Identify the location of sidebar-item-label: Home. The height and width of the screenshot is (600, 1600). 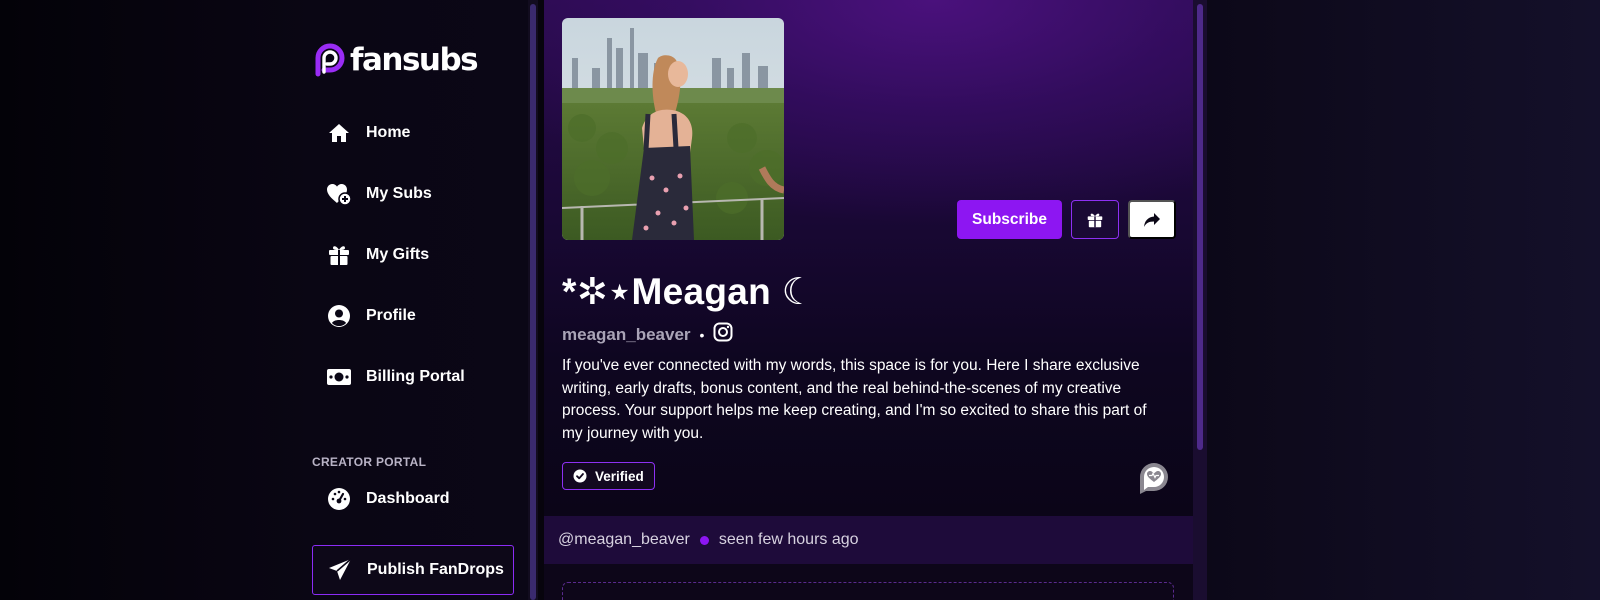
(388, 132).